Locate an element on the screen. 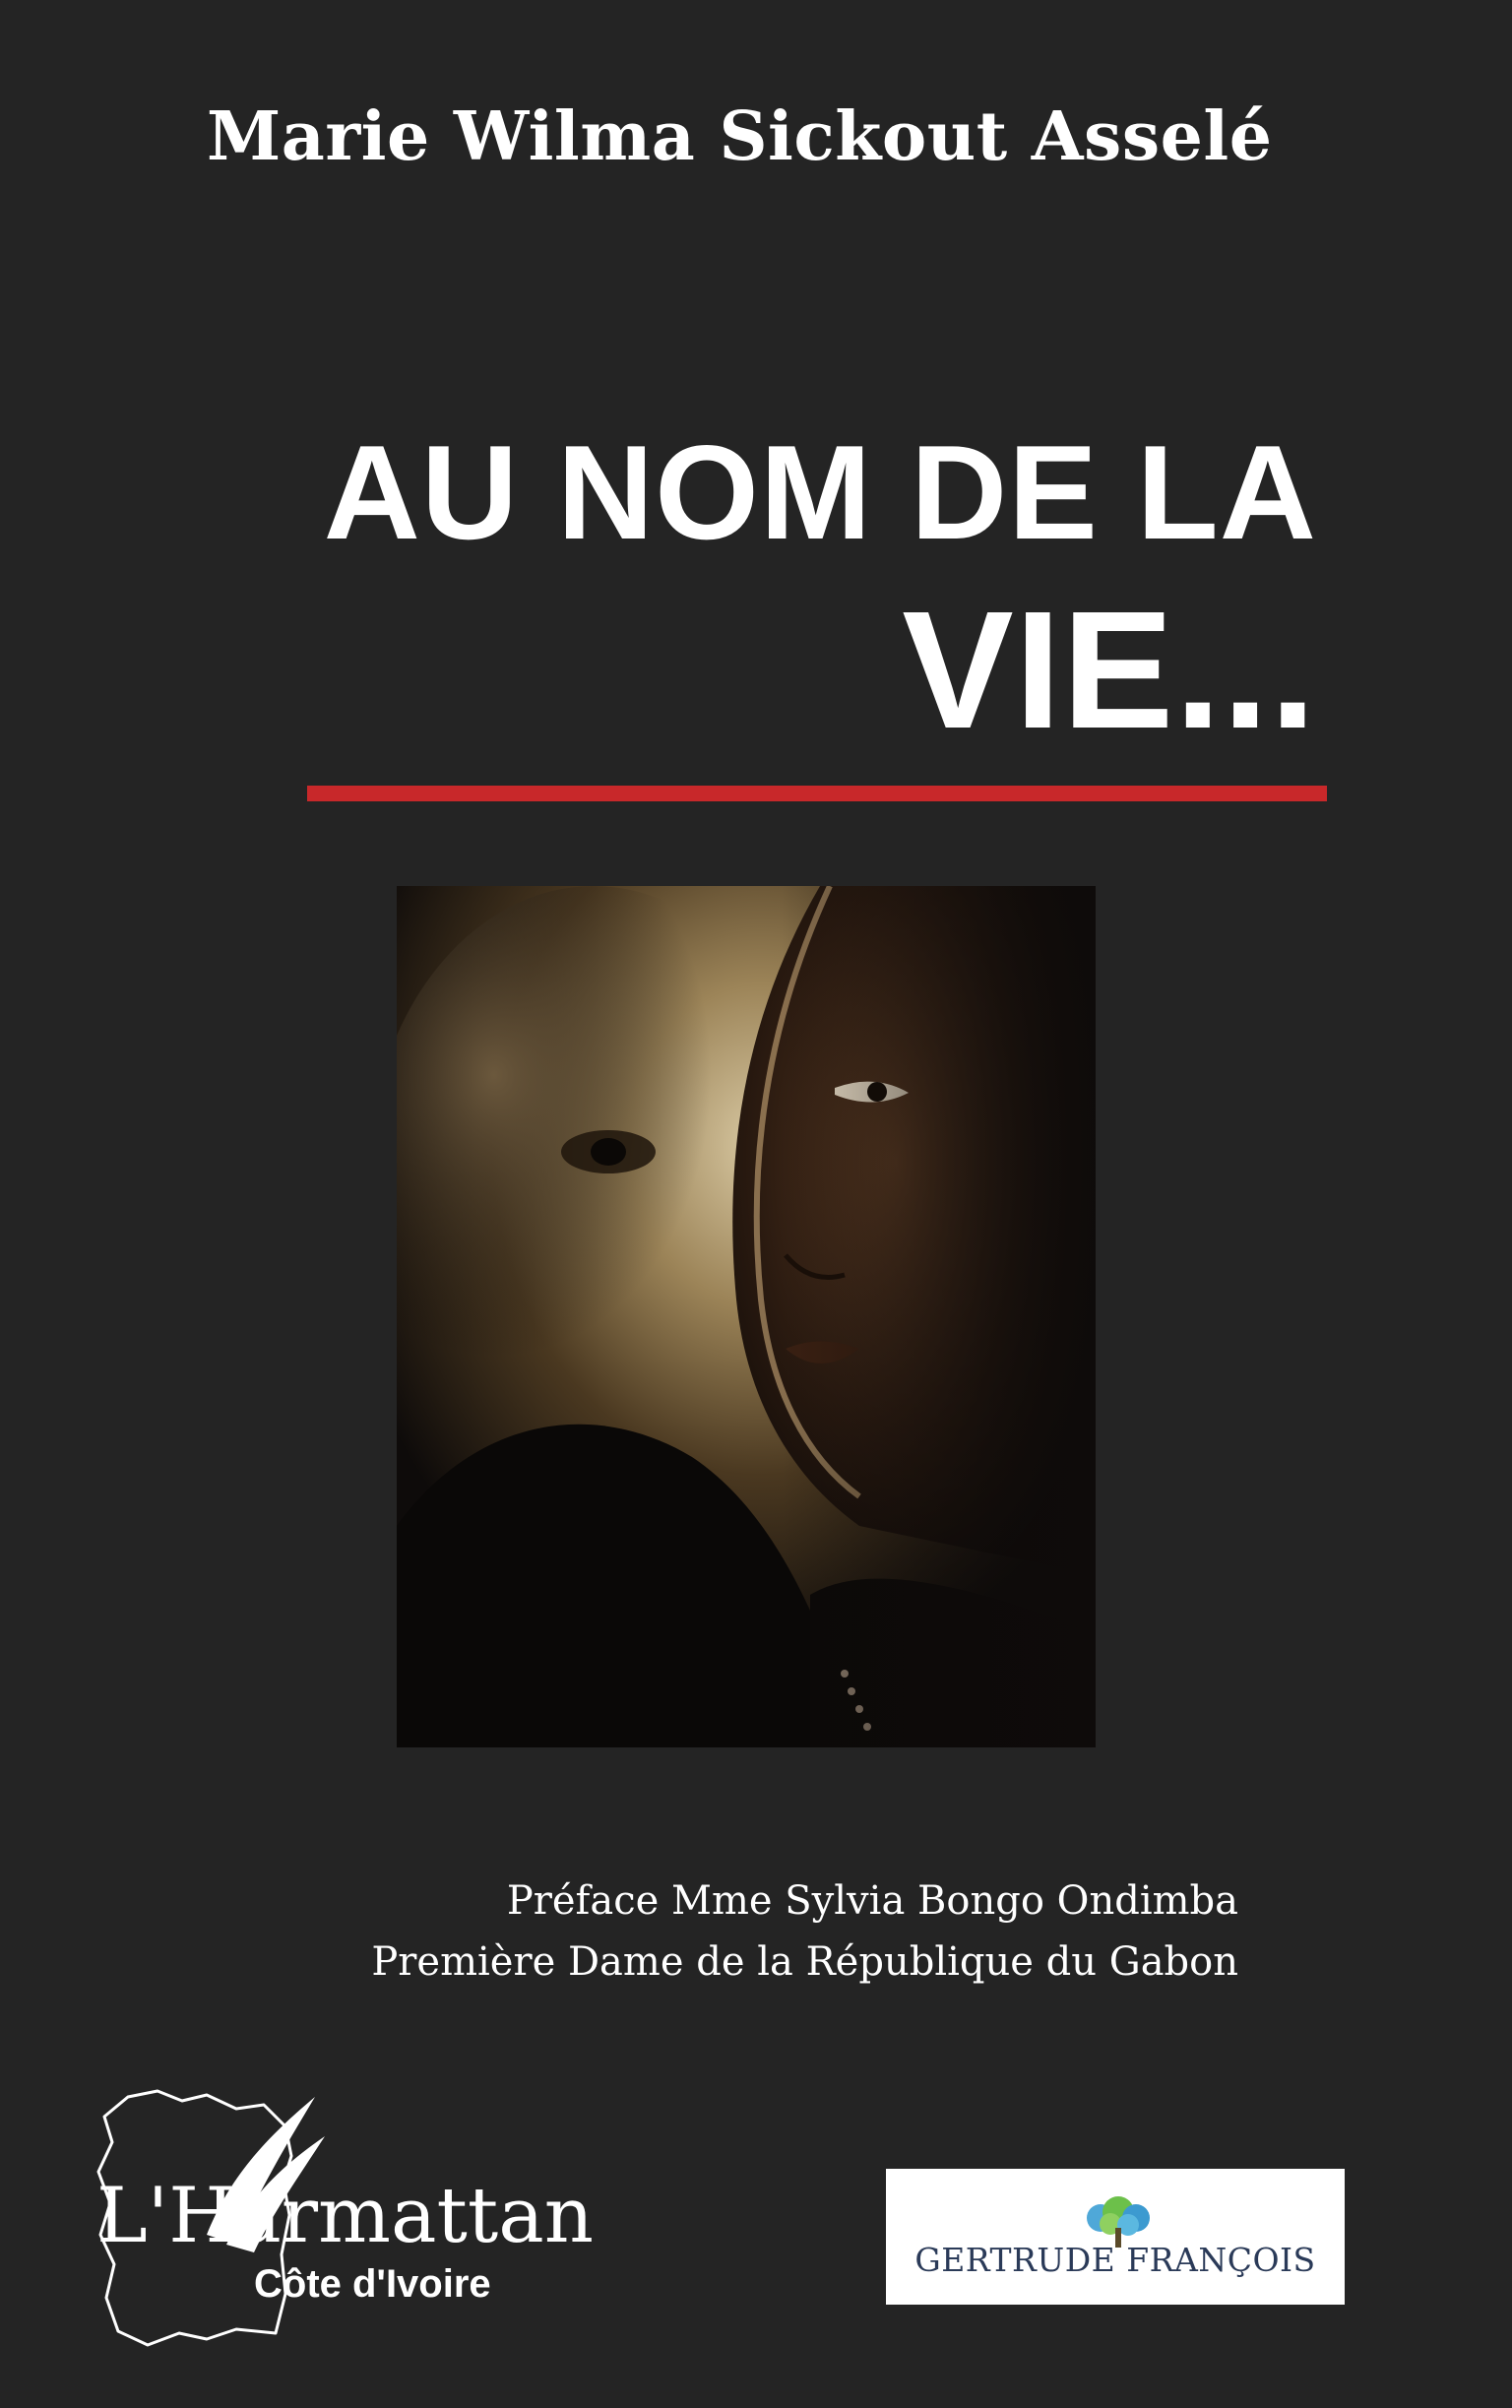 Image resolution: width=1512 pixels, height=2408 pixels. title-underline is located at coordinates (817, 793).